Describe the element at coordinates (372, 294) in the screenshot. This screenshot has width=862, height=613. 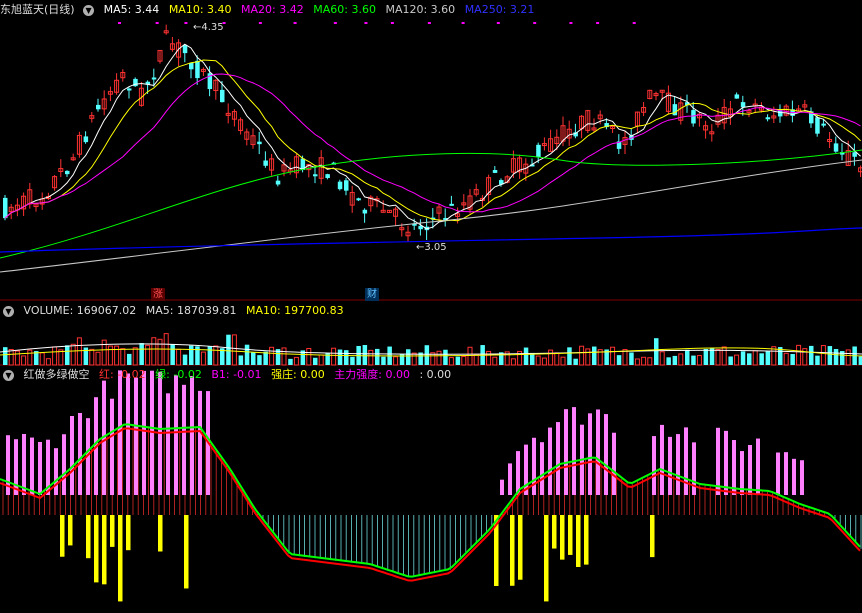
I see `finance-tag: 财` at that location.